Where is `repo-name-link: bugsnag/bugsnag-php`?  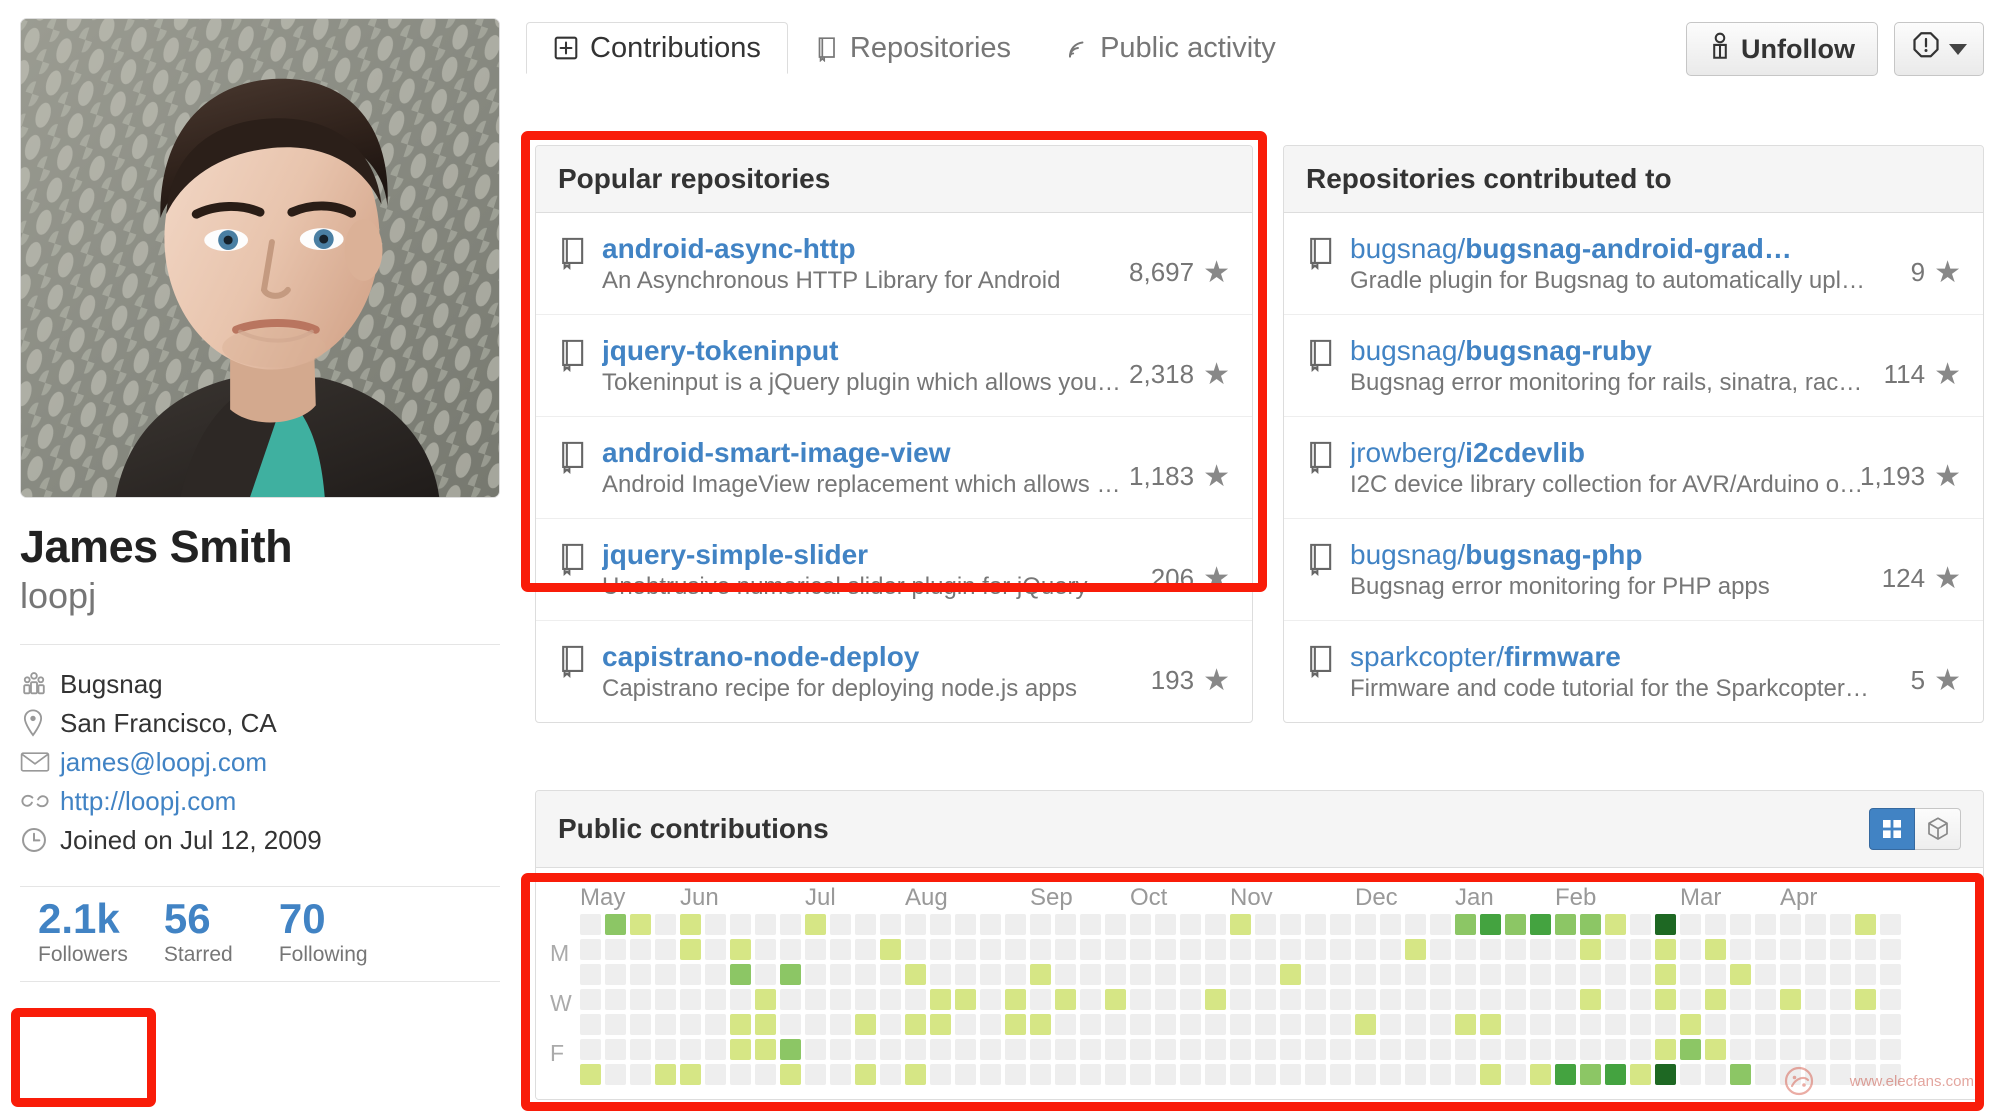 repo-name-link: bugsnag/bugsnag-php is located at coordinates (1608, 554).